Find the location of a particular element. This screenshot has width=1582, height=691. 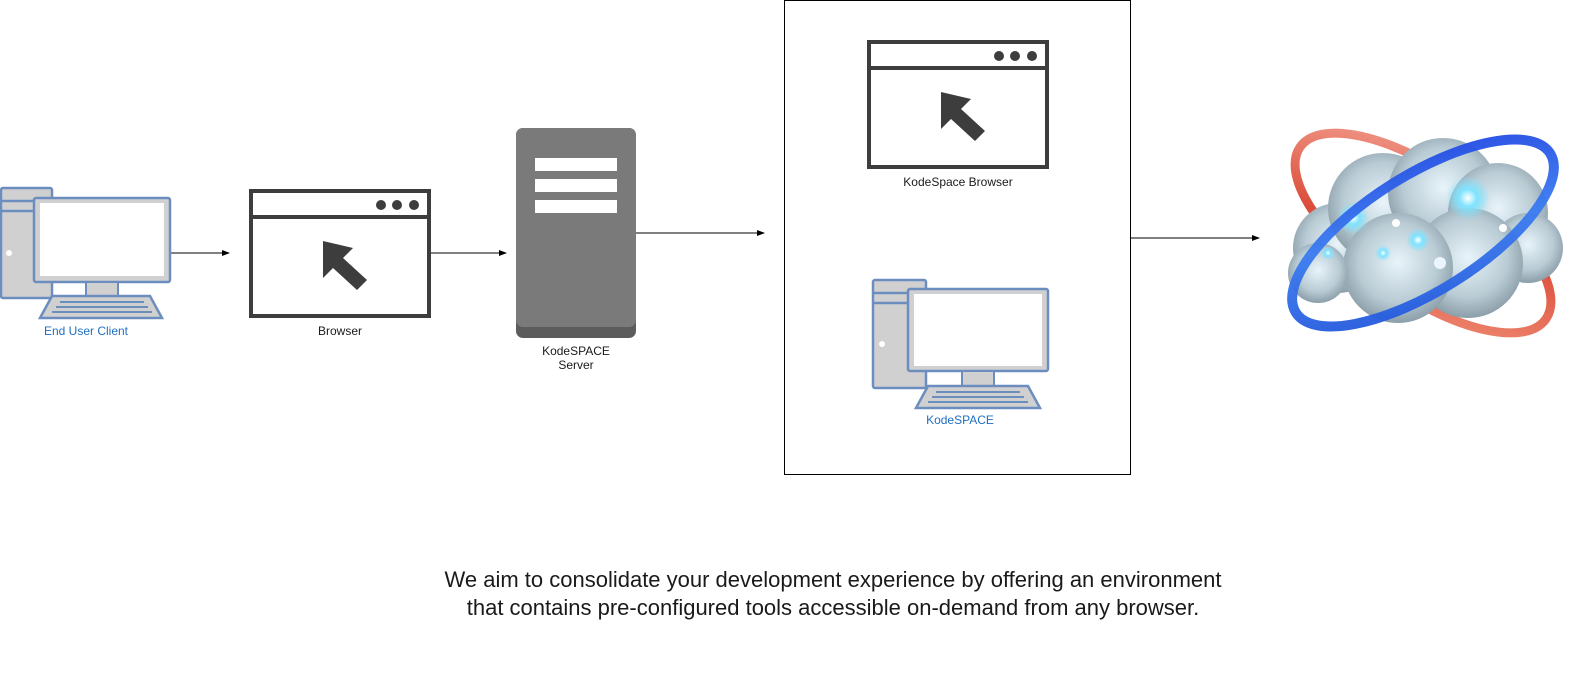

server-icon is located at coordinates (576, 233).